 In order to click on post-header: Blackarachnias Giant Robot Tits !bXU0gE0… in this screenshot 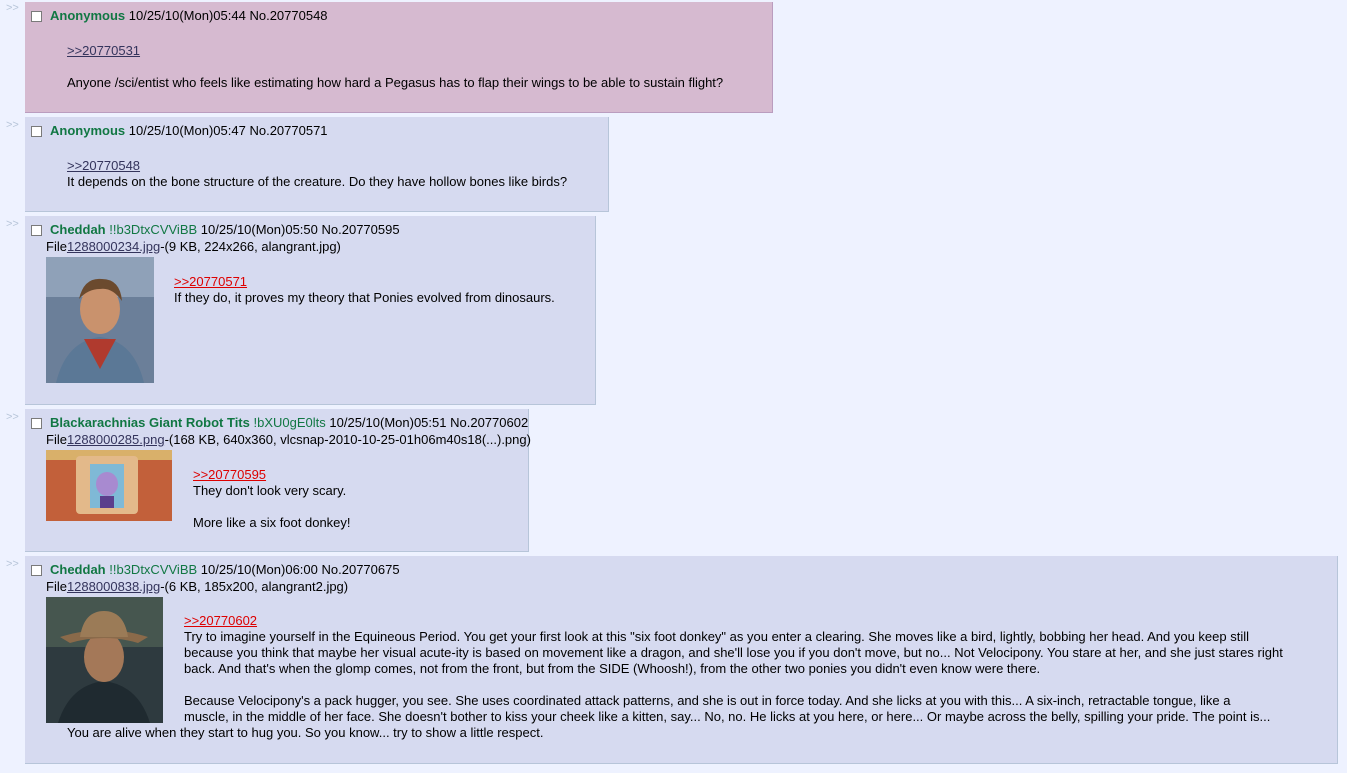, I will do `click(279, 422)`.